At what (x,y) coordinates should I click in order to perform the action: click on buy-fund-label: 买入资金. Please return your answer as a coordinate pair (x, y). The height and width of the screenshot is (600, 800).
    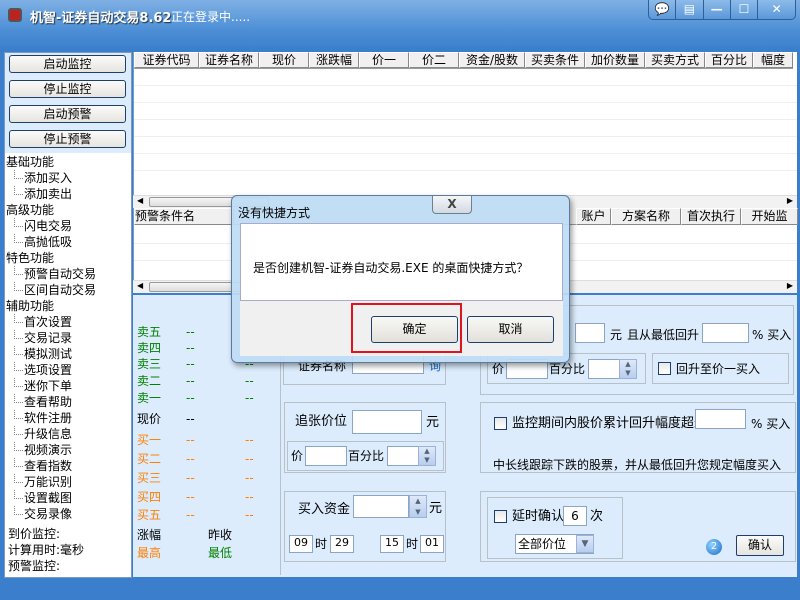
    Looking at the image, I should click on (324, 509).